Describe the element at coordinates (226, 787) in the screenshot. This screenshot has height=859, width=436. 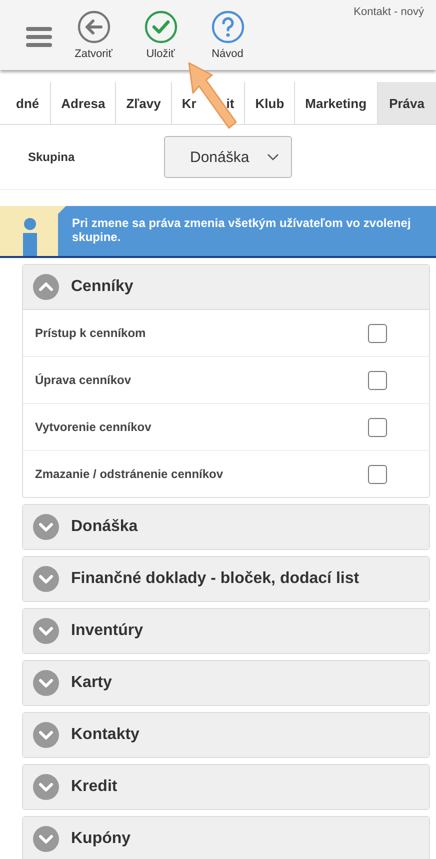
I see `accordion-header: Kredit` at that location.